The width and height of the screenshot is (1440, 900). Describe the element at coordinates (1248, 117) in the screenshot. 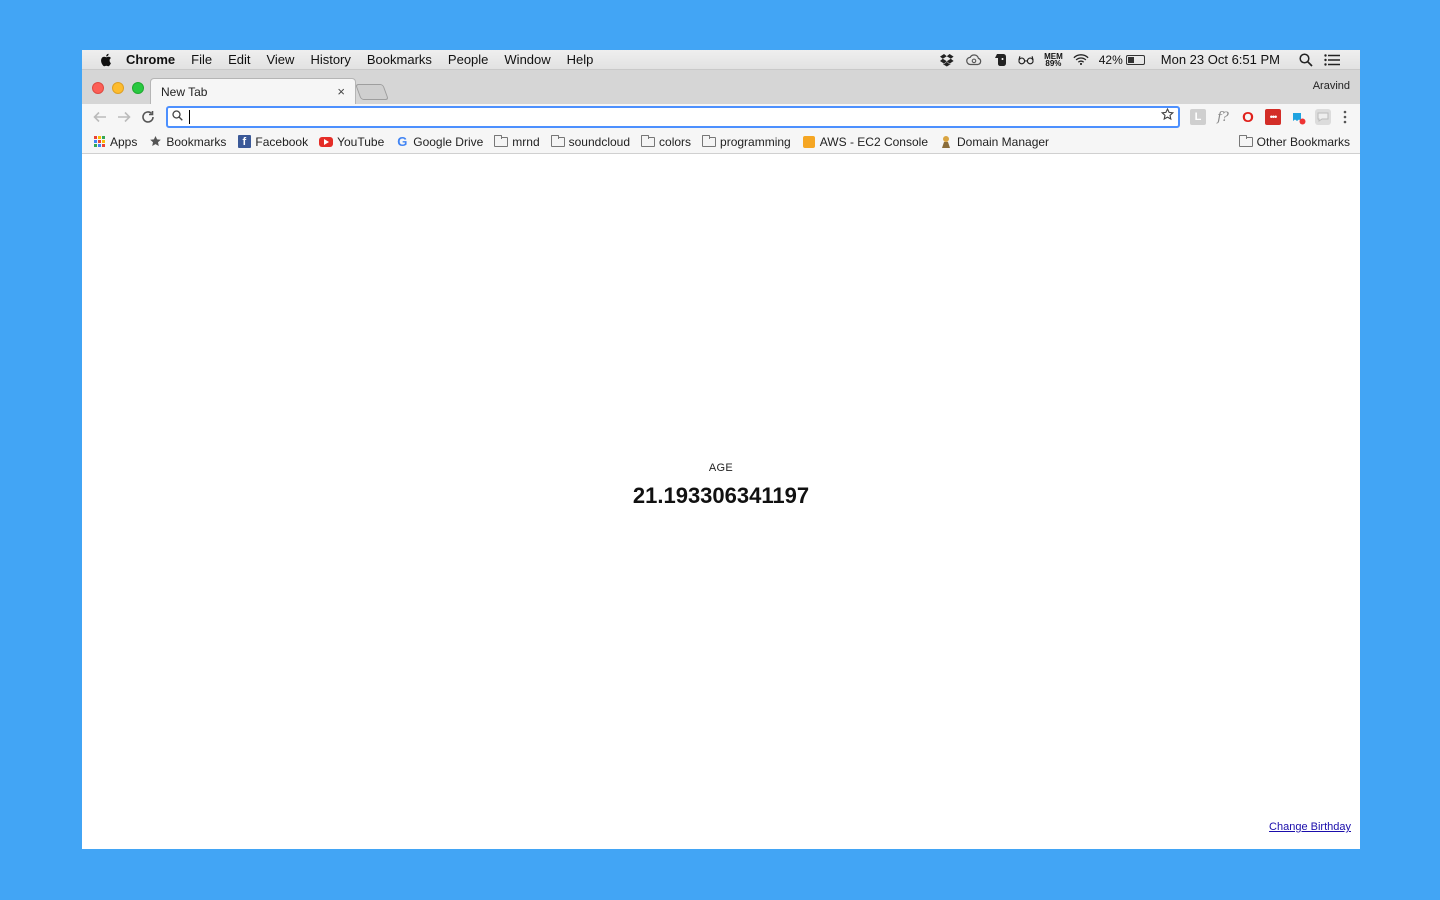

I see `extension-opera-icon: O` at that location.